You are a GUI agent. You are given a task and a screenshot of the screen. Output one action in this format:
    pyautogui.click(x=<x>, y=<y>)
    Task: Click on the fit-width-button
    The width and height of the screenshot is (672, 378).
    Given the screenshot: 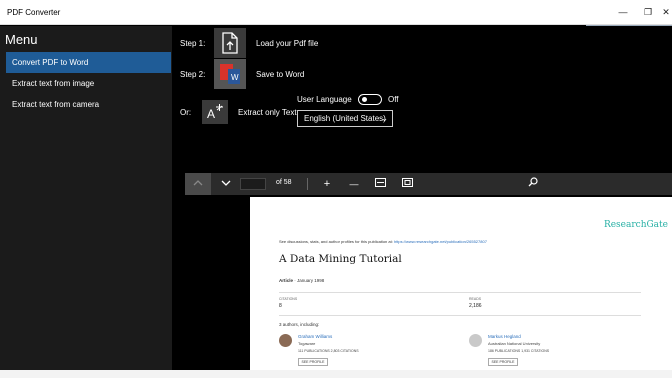 What is the action you would take?
    pyautogui.click(x=380, y=184)
    